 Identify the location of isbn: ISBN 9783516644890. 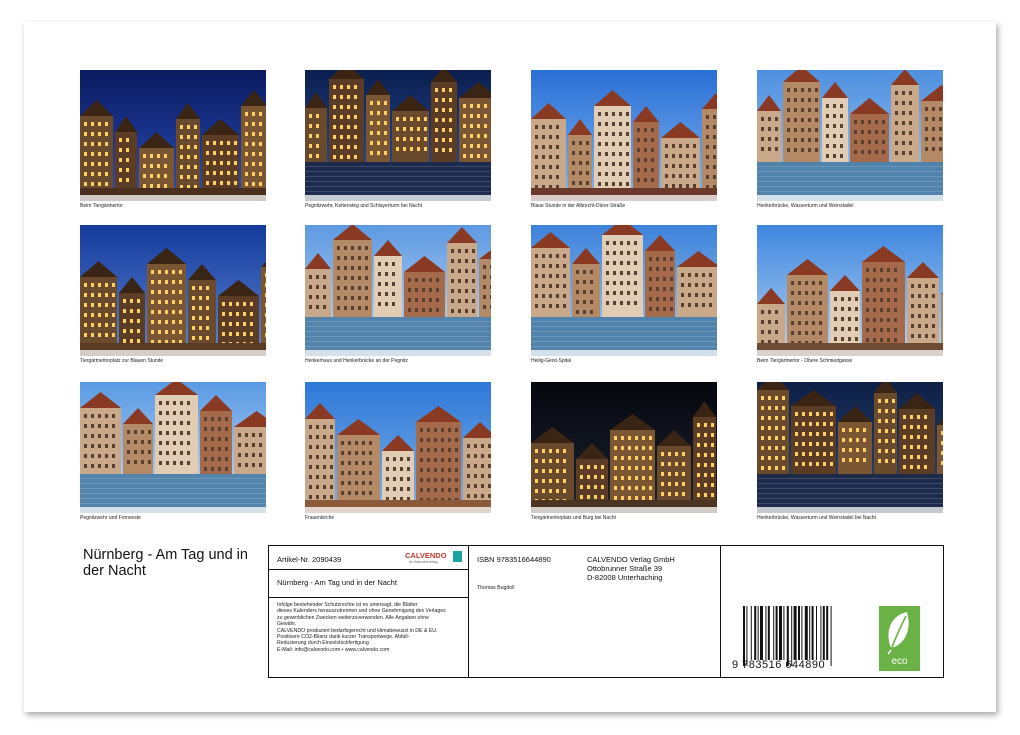
(514, 559).